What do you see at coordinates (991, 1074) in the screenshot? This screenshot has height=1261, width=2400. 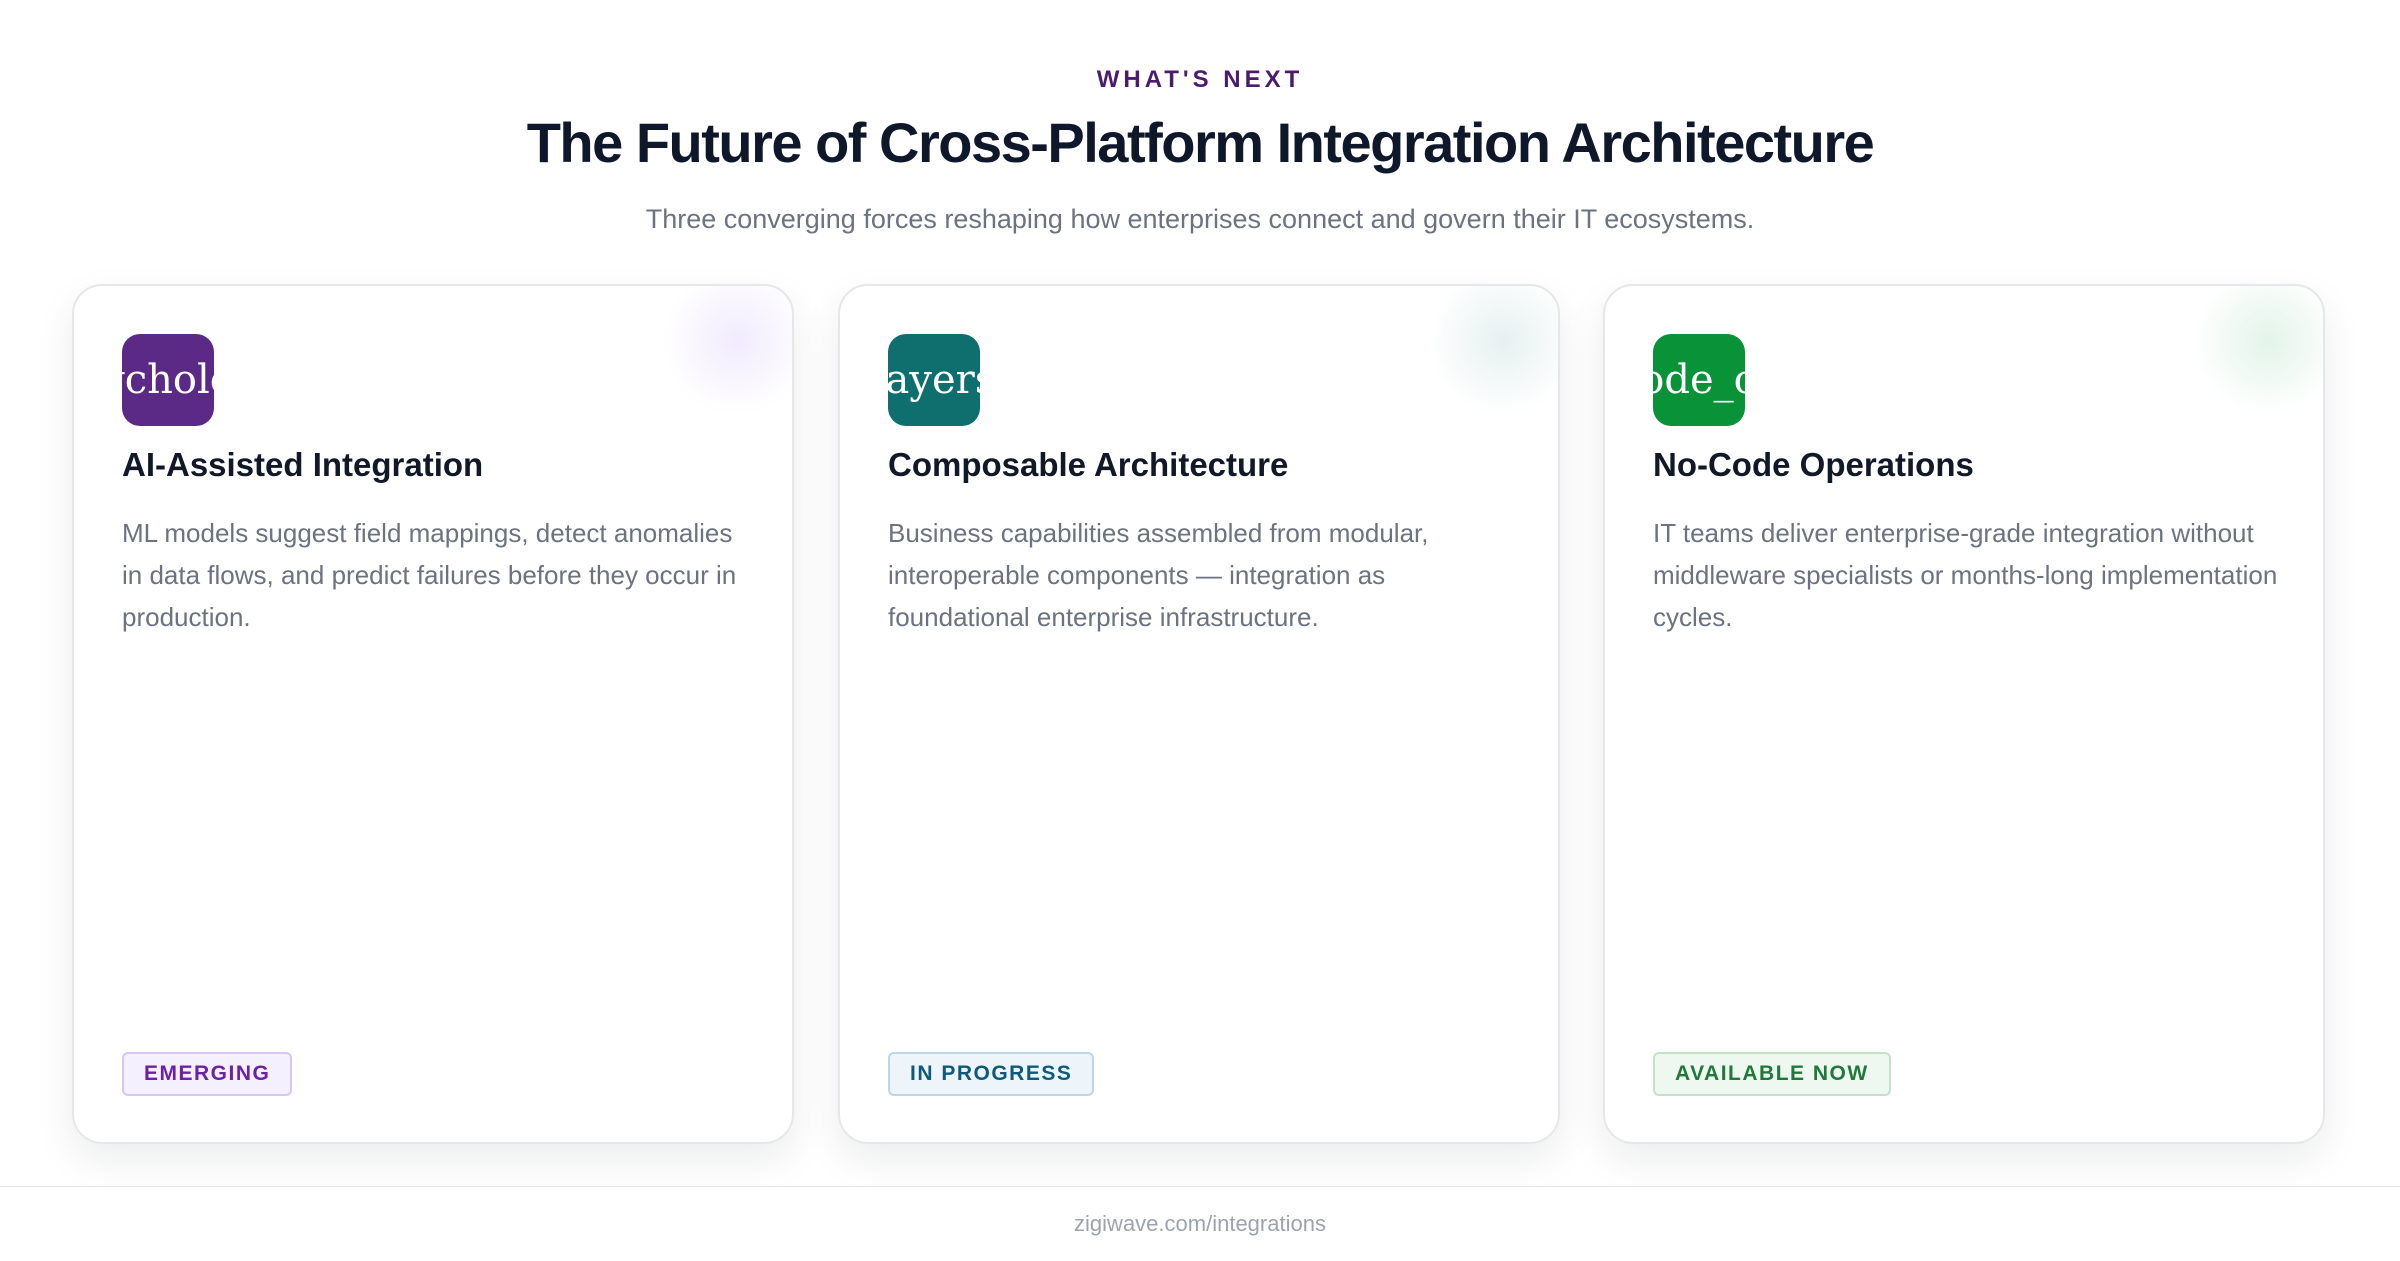 I see `status-badge: IN PROGRESS` at bounding box center [991, 1074].